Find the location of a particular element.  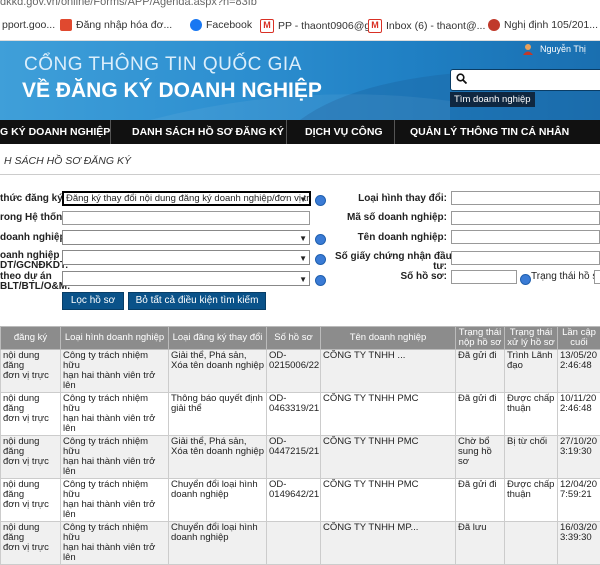

cell-lan-cap-nhat: 13/05/20 2:46:48 is located at coordinates (579, 371).